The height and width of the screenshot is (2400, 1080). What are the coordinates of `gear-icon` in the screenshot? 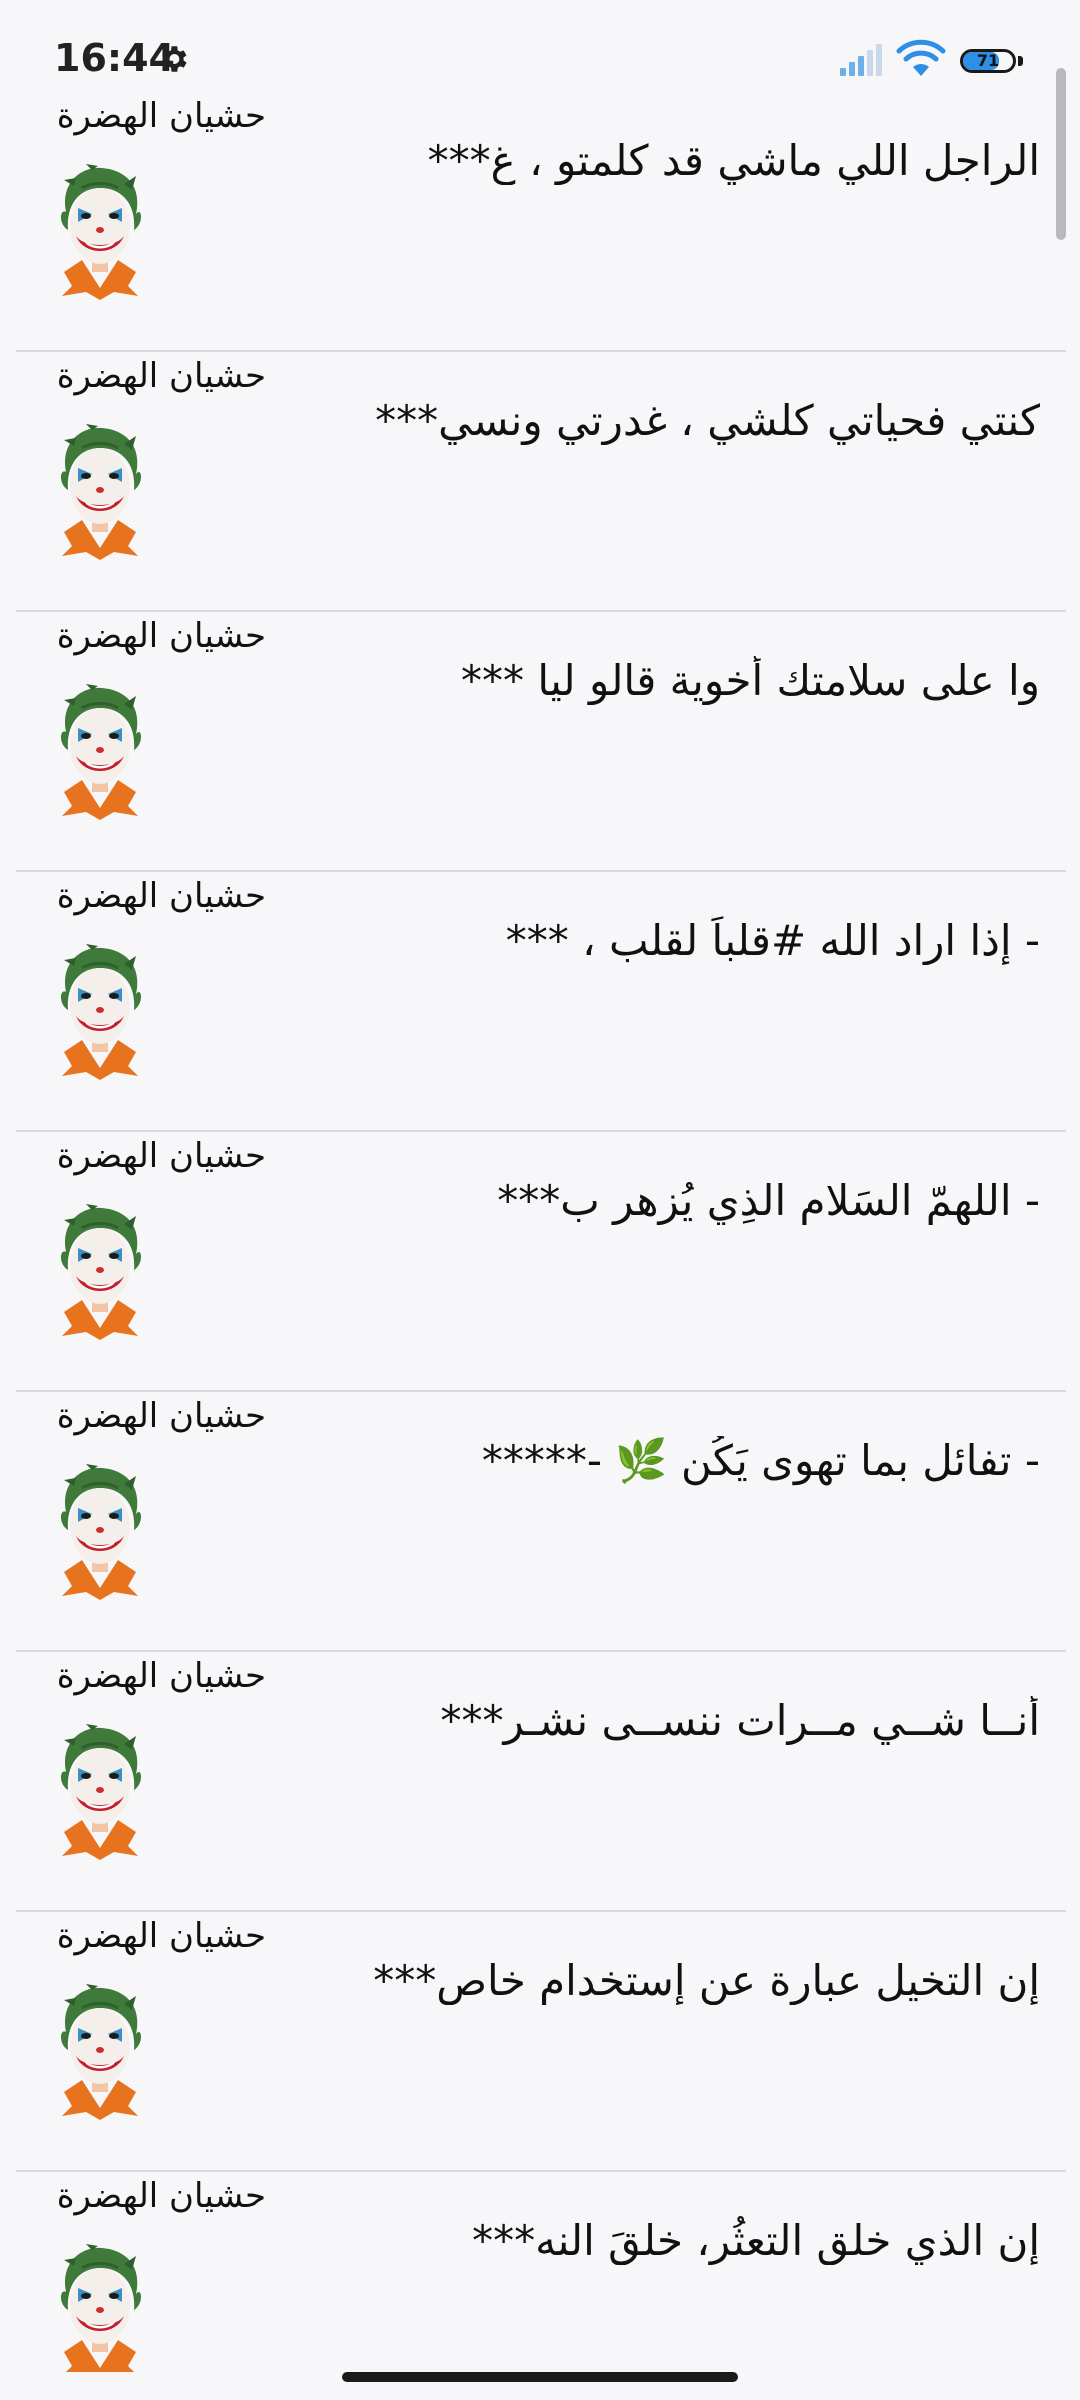 It's located at (174, 59).